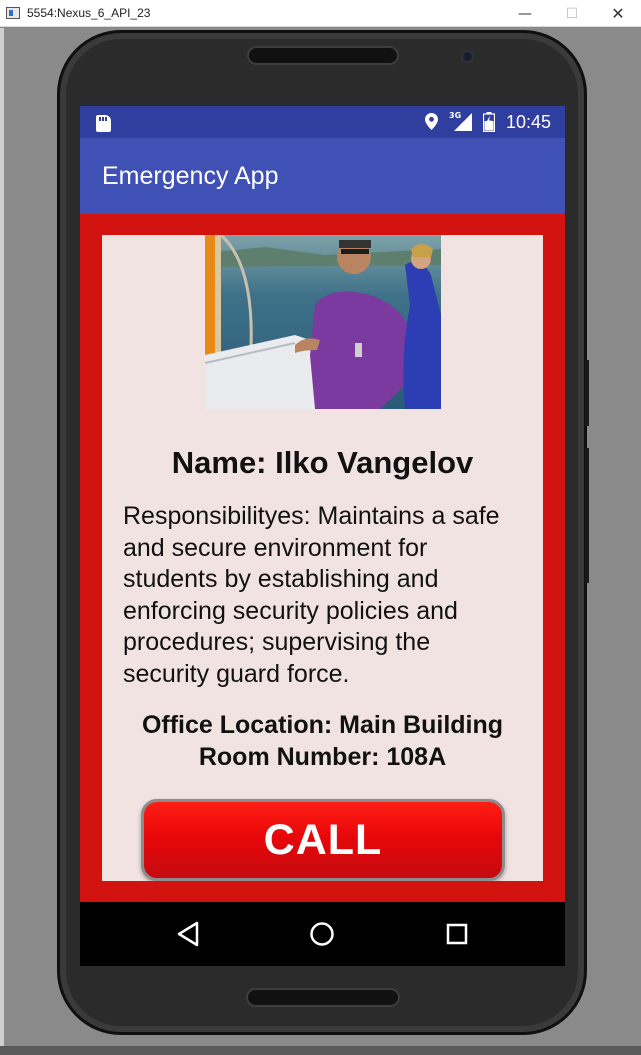 The width and height of the screenshot is (641, 1055). Describe the element at coordinates (322, 176) in the screenshot. I see `app-bar: Emergency App` at that location.